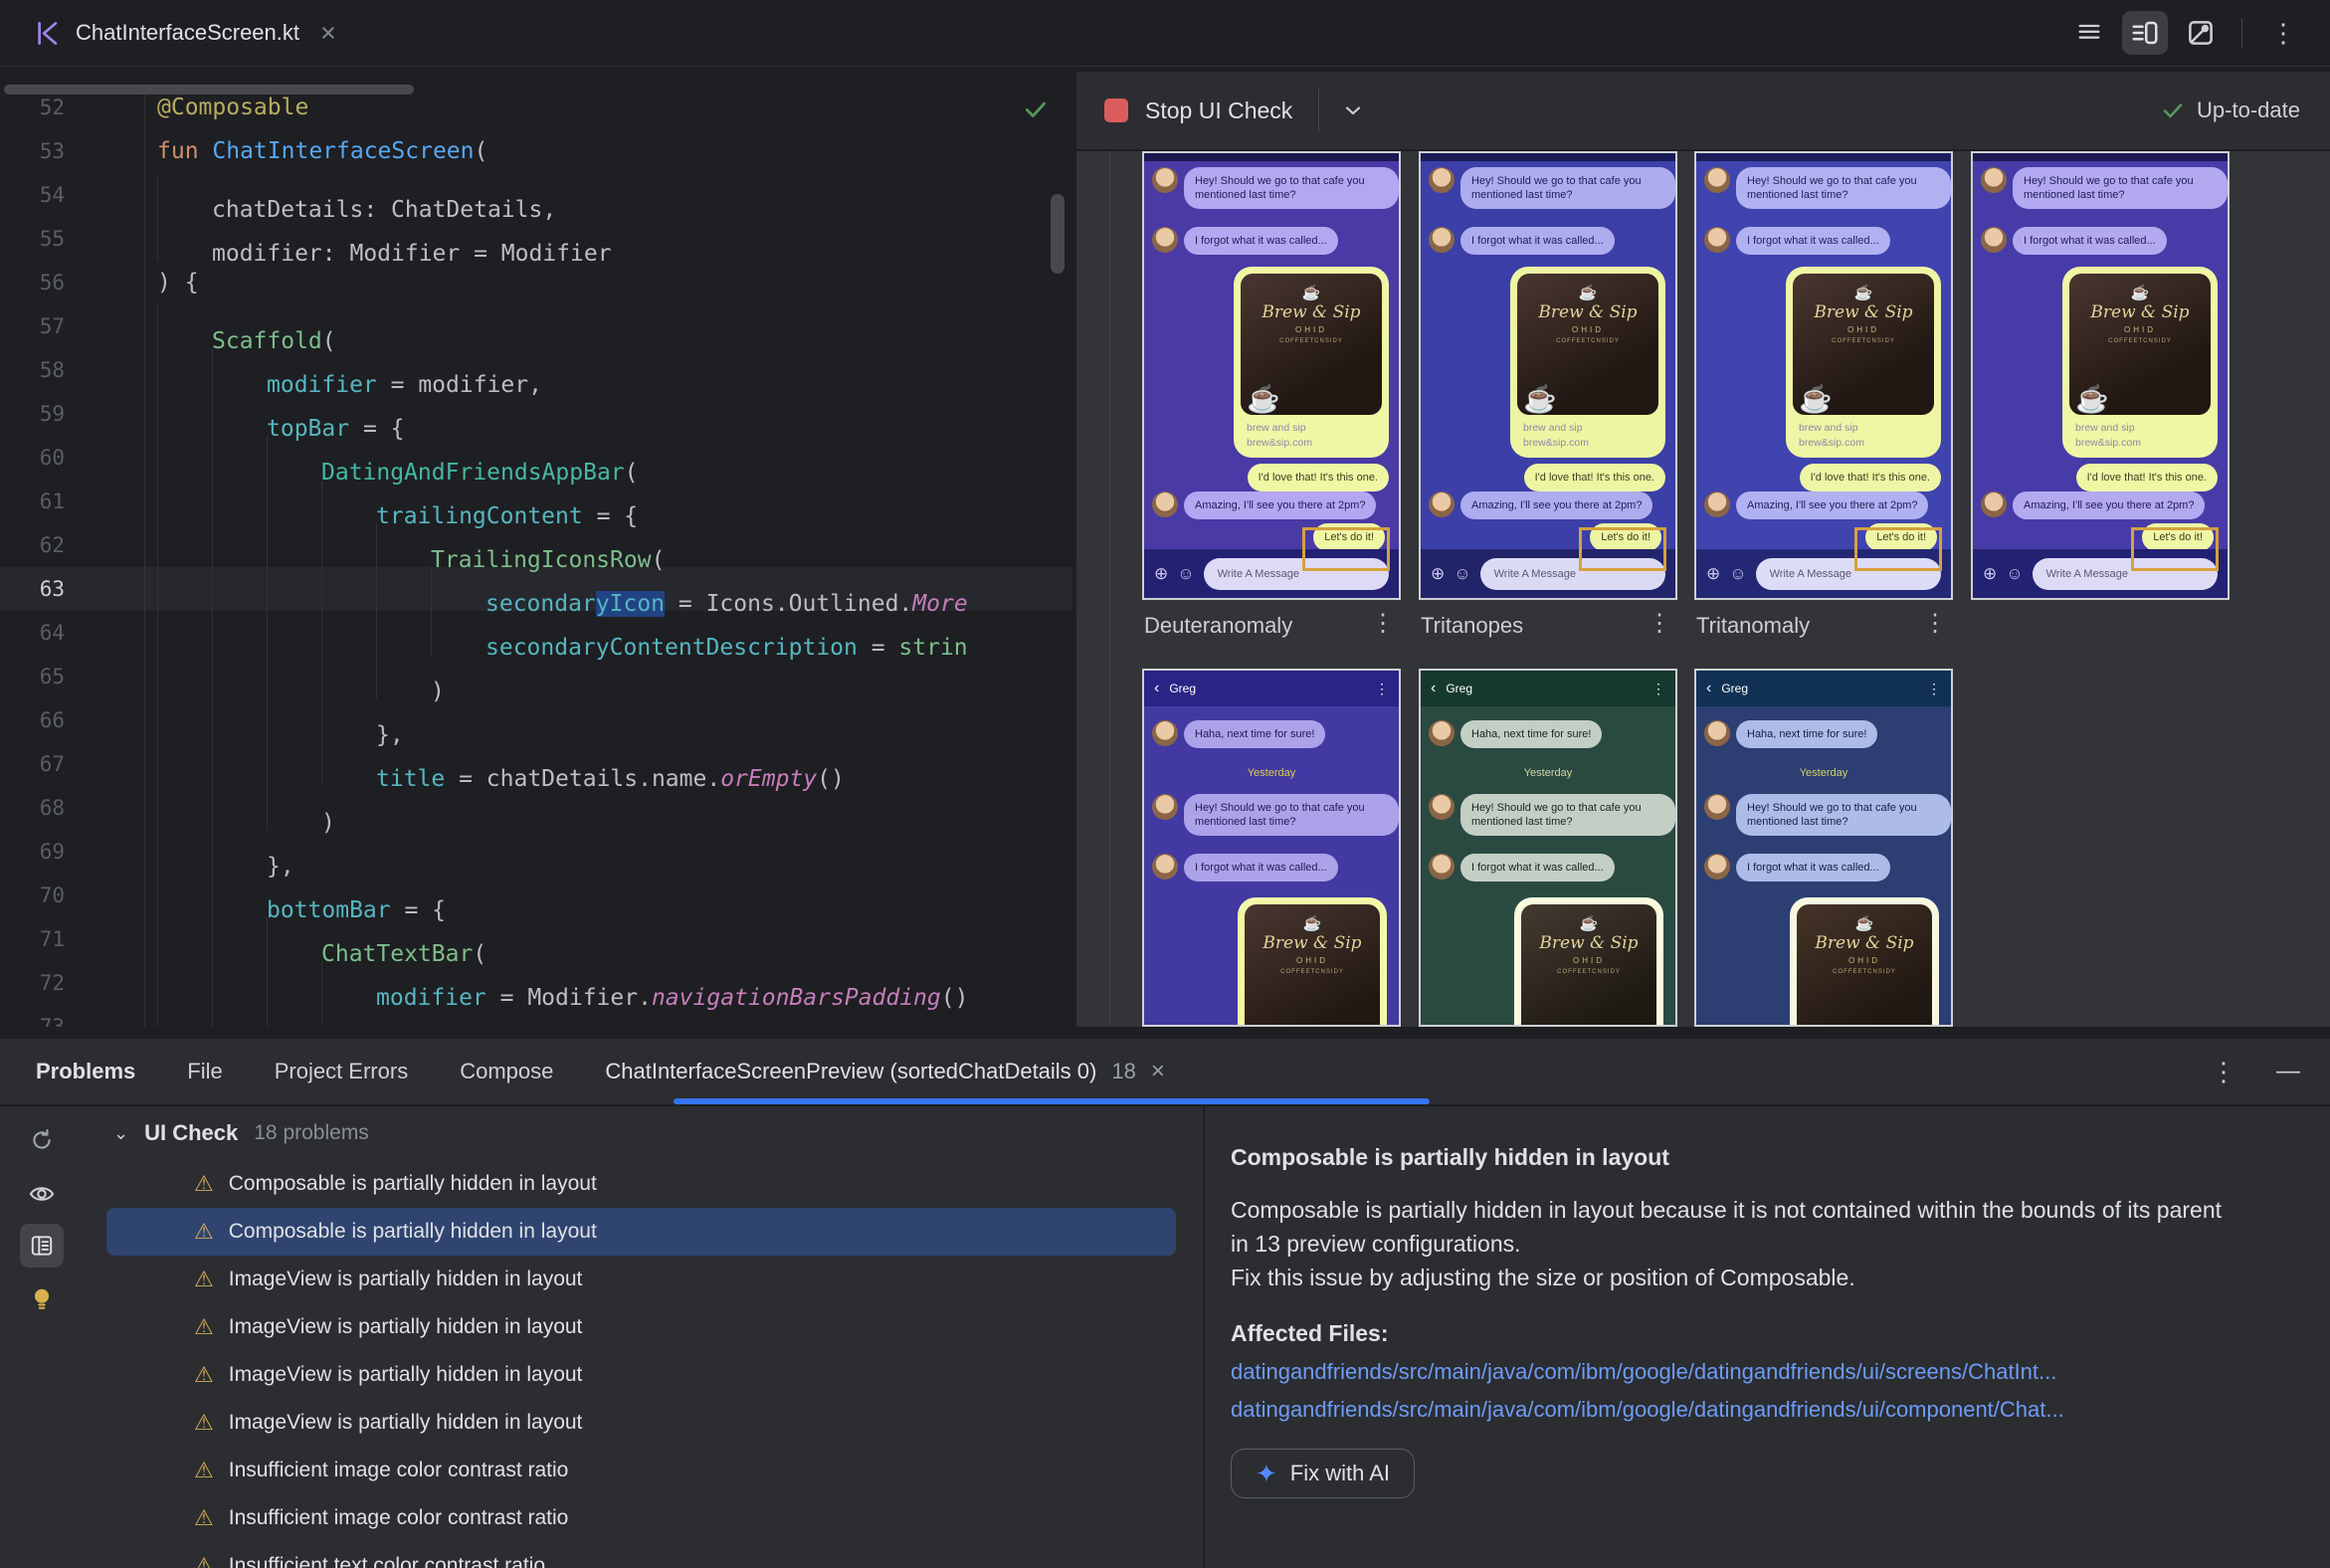  What do you see at coordinates (85, 1071) in the screenshot?
I see `tool-window-title: Problems` at bounding box center [85, 1071].